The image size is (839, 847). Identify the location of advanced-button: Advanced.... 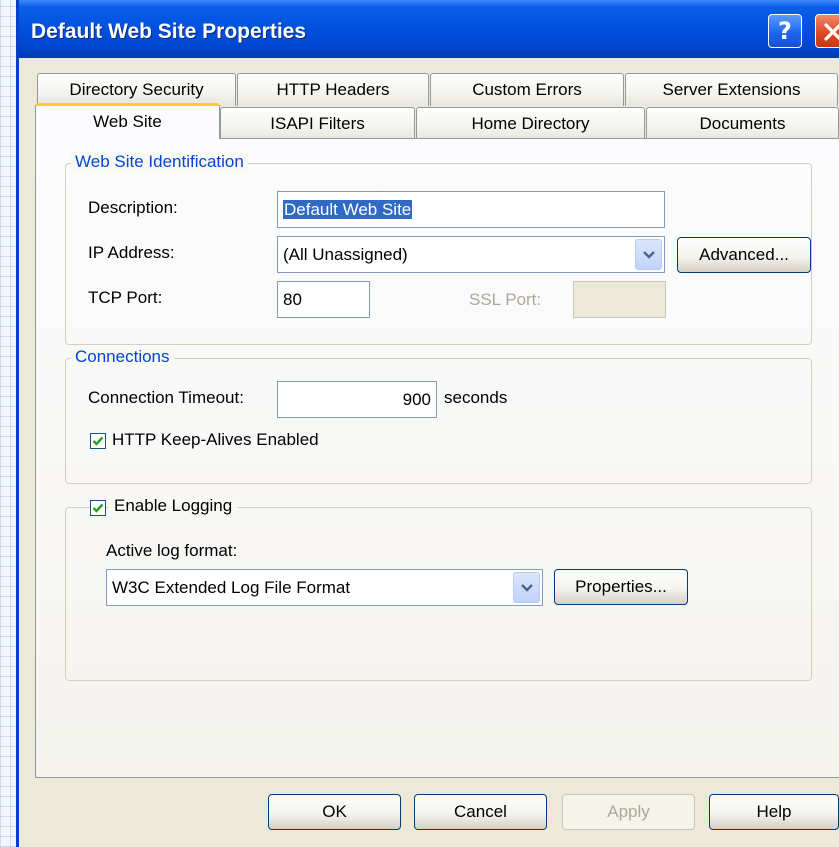
(744, 255).